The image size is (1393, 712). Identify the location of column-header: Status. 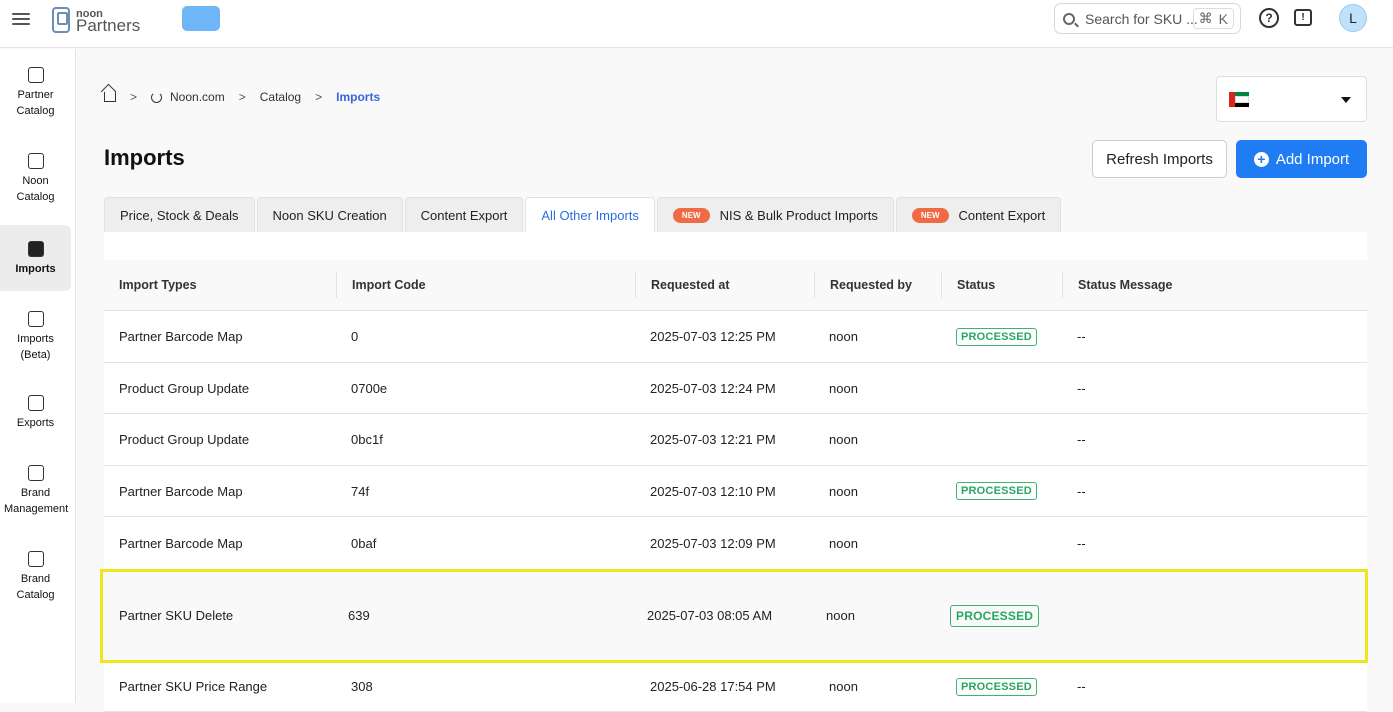
(1001, 285).